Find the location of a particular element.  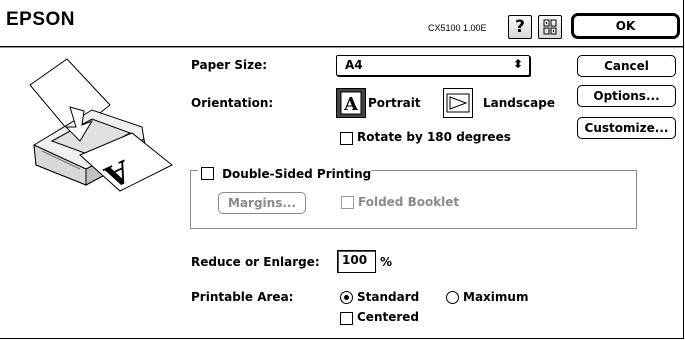

centered-label: Centered is located at coordinates (388, 317).